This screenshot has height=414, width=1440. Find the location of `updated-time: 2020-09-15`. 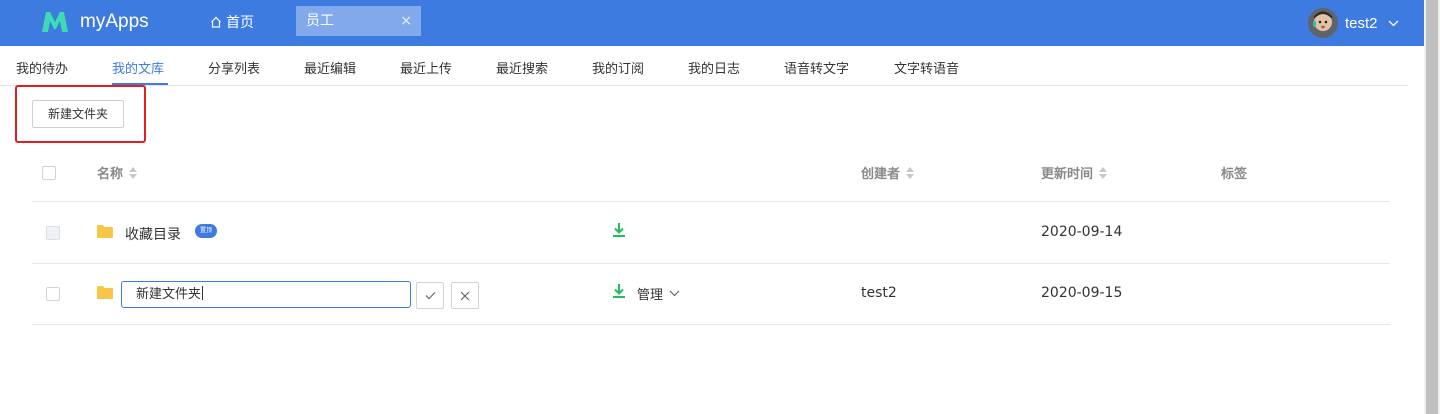

updated-time: 2020-09-15 is located at coordinates (1082, 293).